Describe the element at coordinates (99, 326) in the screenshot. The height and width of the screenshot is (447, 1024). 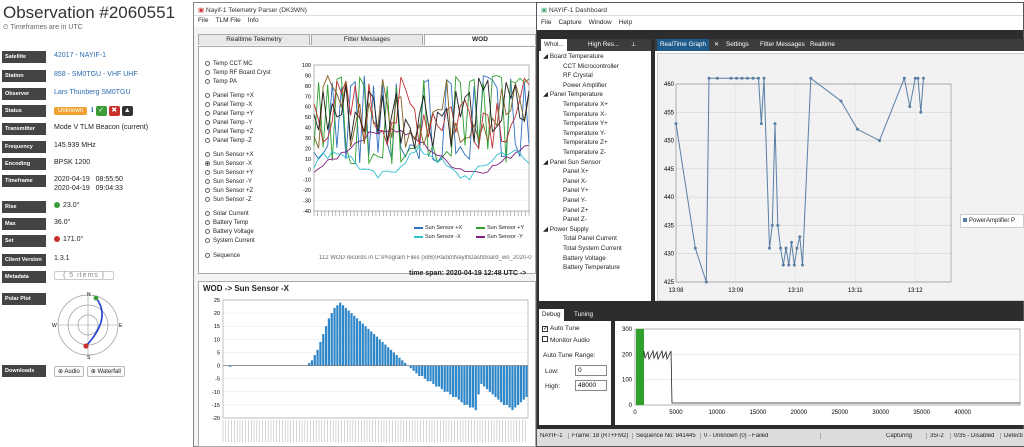
I see `obs-row-polar-plot: Polar Plot N E S W` at that location.